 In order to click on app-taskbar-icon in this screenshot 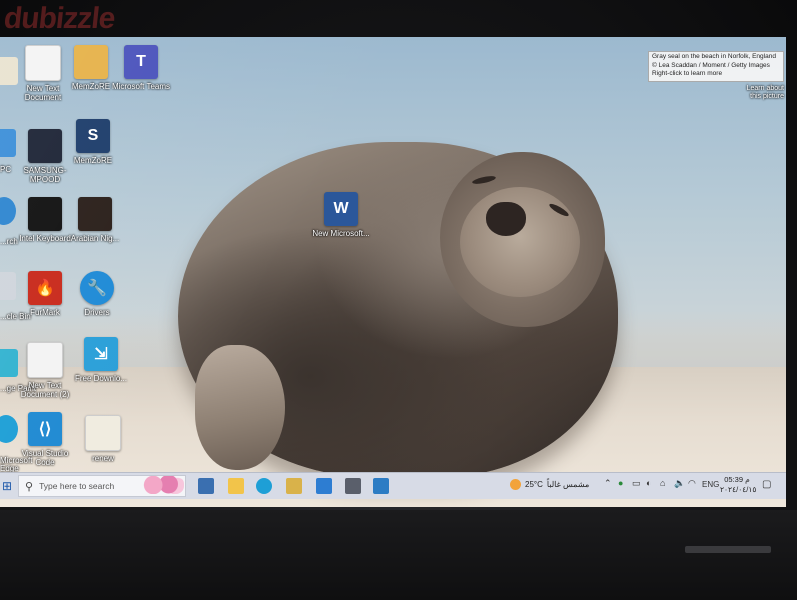, I will do `click(381, 486)`.